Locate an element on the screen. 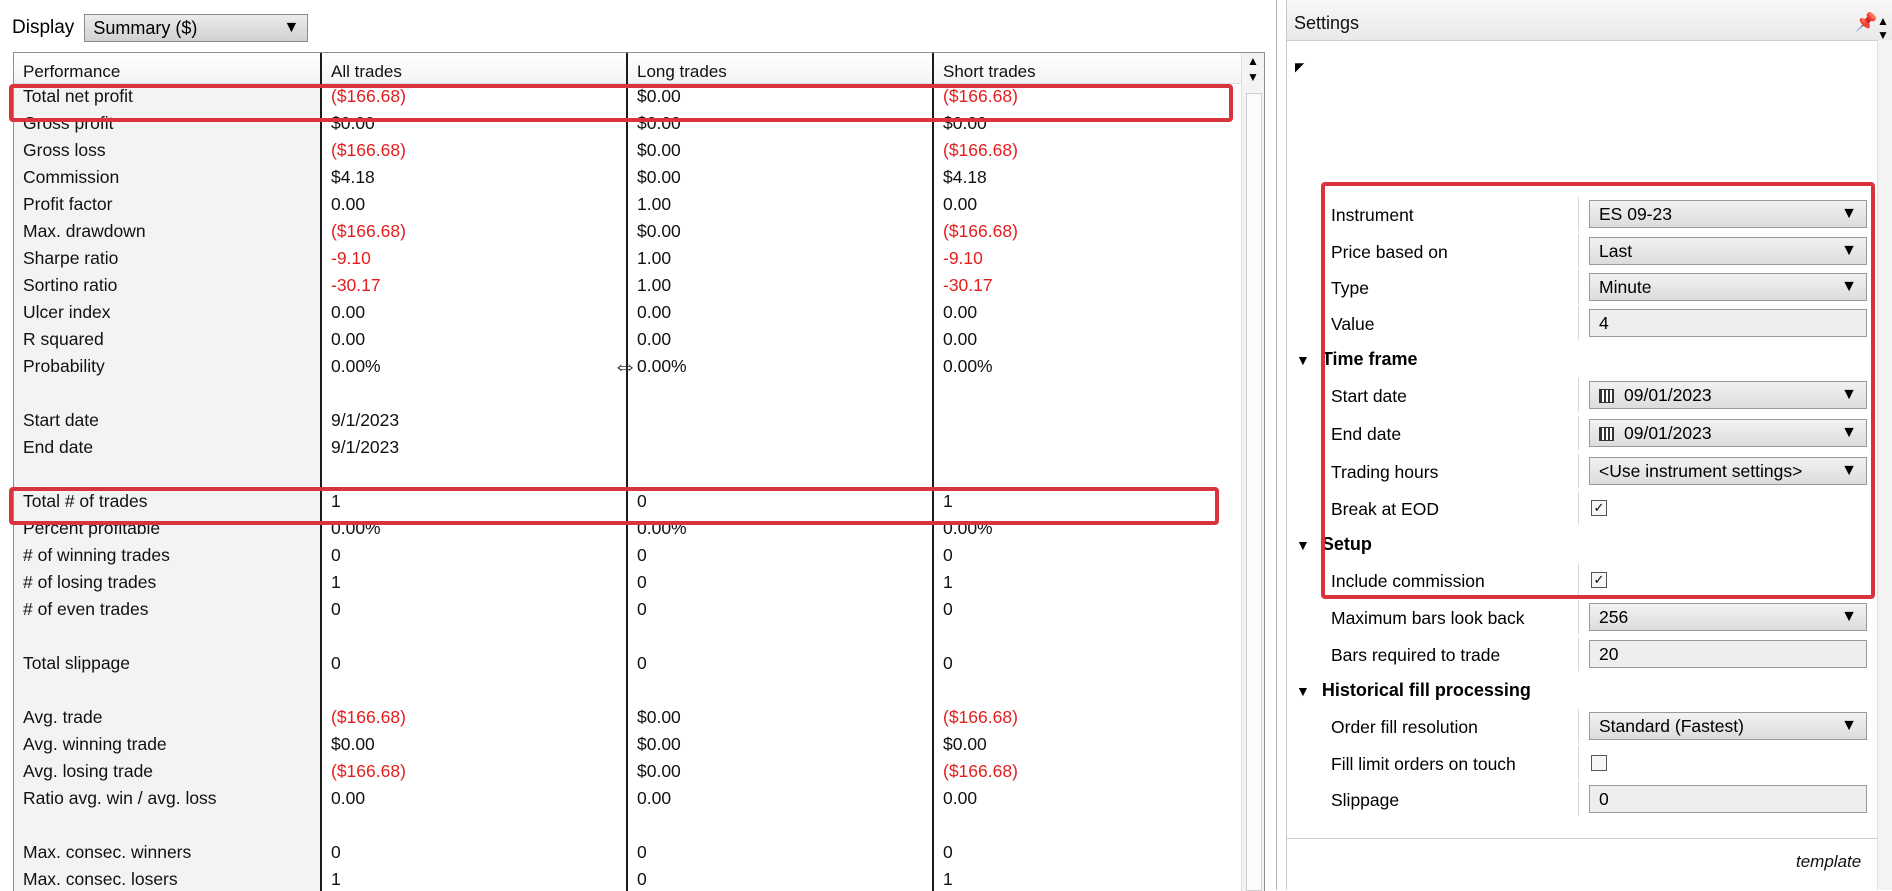 The width and height of the screenshot is (1892, 891). section-title: Historical fill processing is located at coordinates (1426, 690).